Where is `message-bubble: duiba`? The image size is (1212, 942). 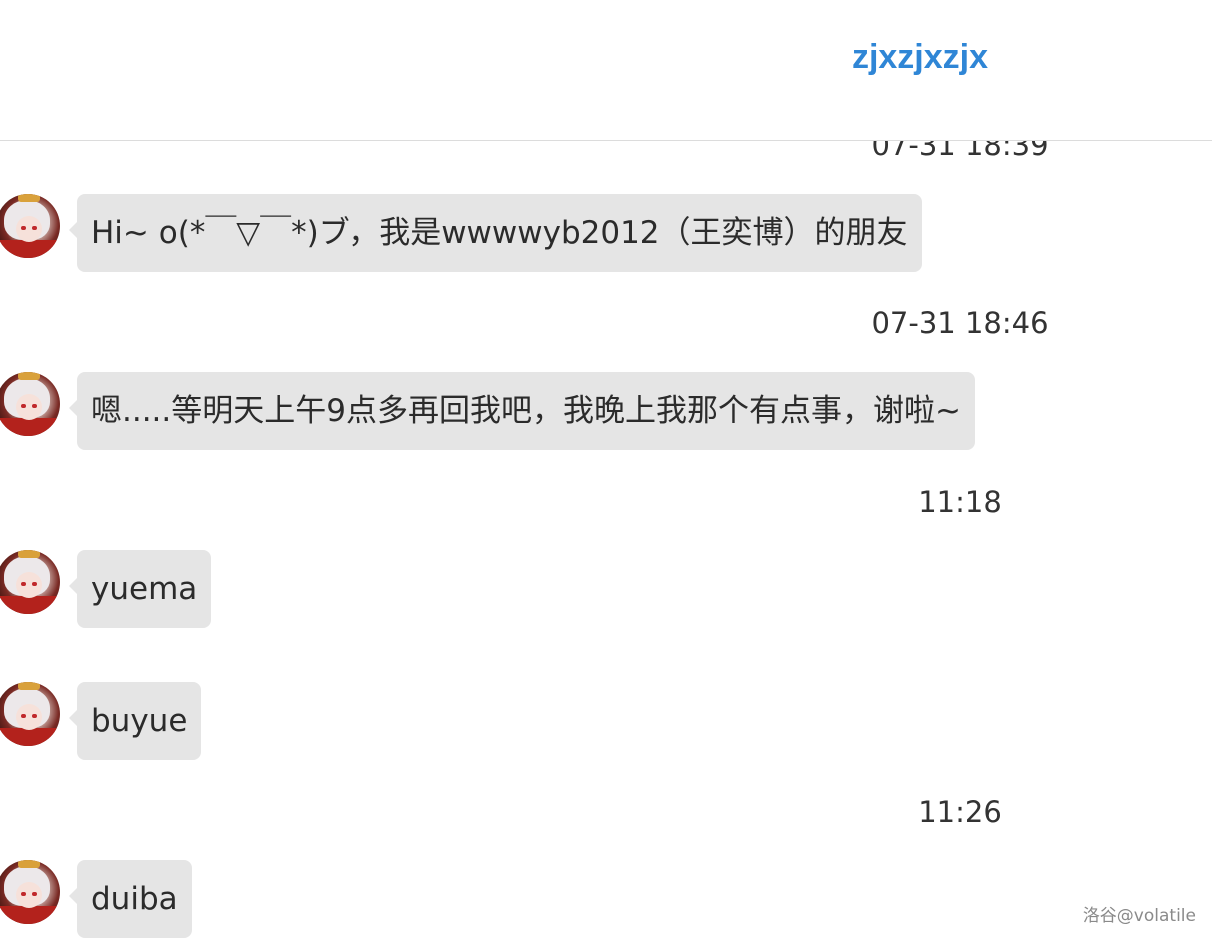
message-bubble: duiba is located at coordinates (130, 899).